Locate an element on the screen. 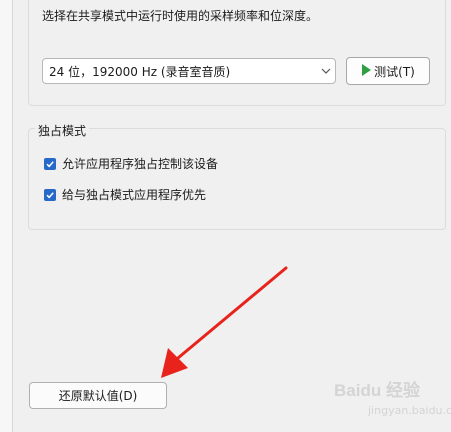 The image size is (451, 432). red-arrow-annotation is located at coordinates (224, 322).